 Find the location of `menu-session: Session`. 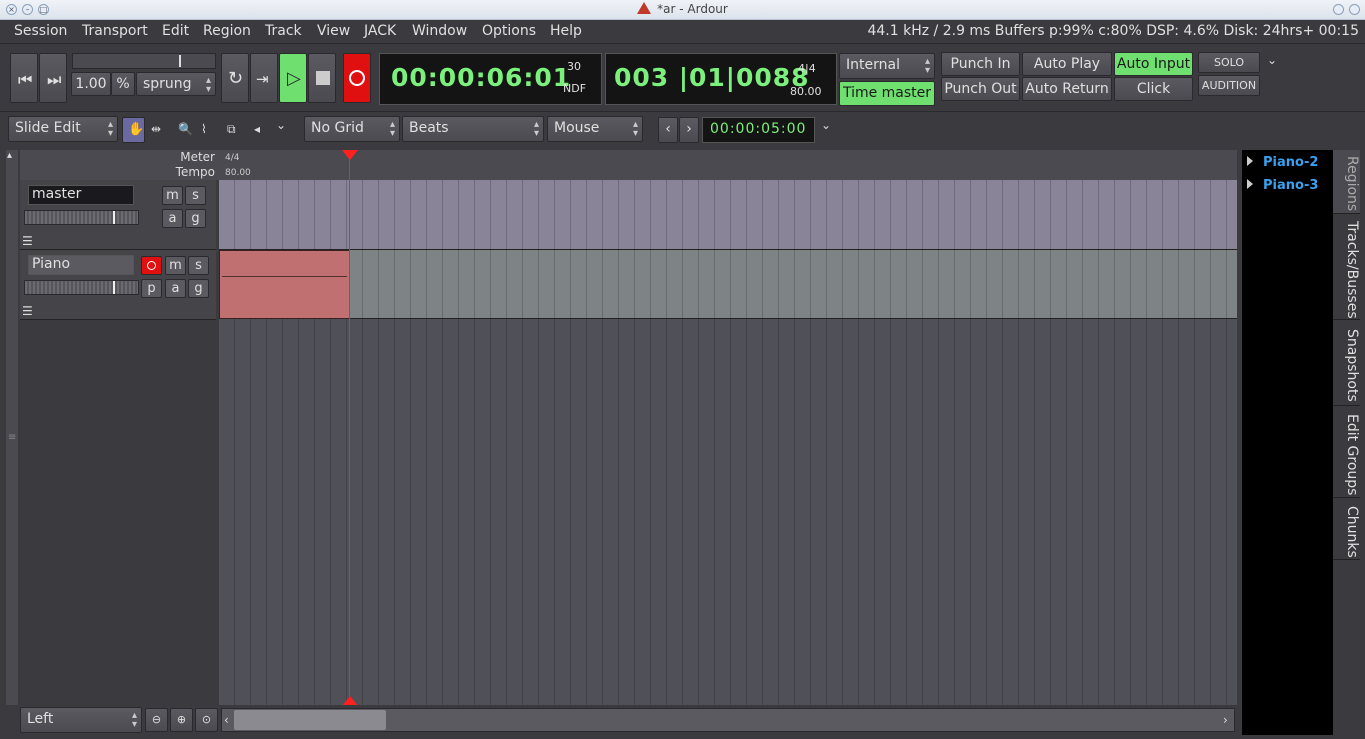

menu-session: Session is located at coordinates (40, 31).